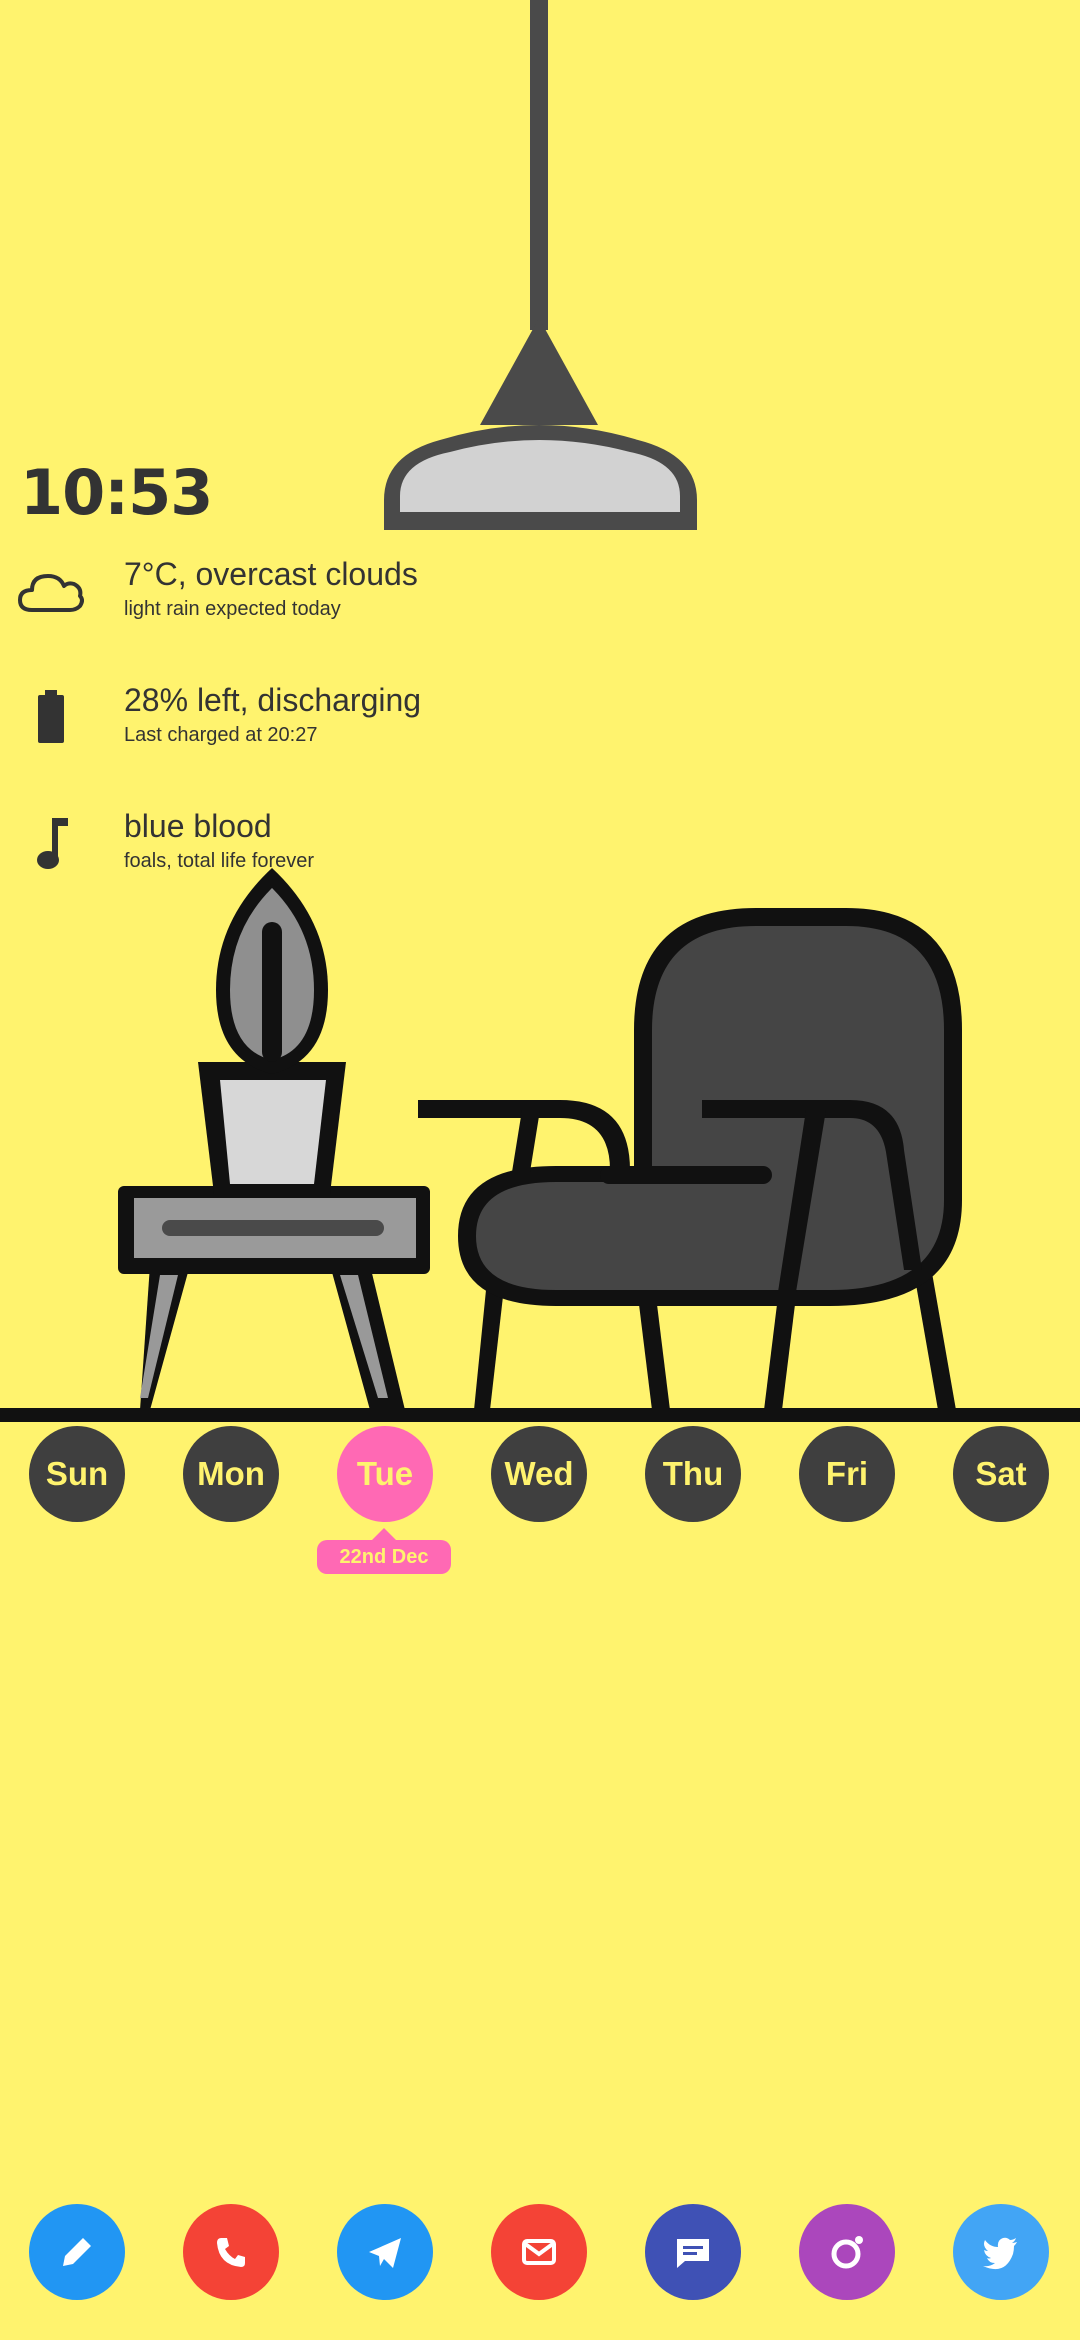  I want to click on camera-ring-icon, so click(847, 2252).